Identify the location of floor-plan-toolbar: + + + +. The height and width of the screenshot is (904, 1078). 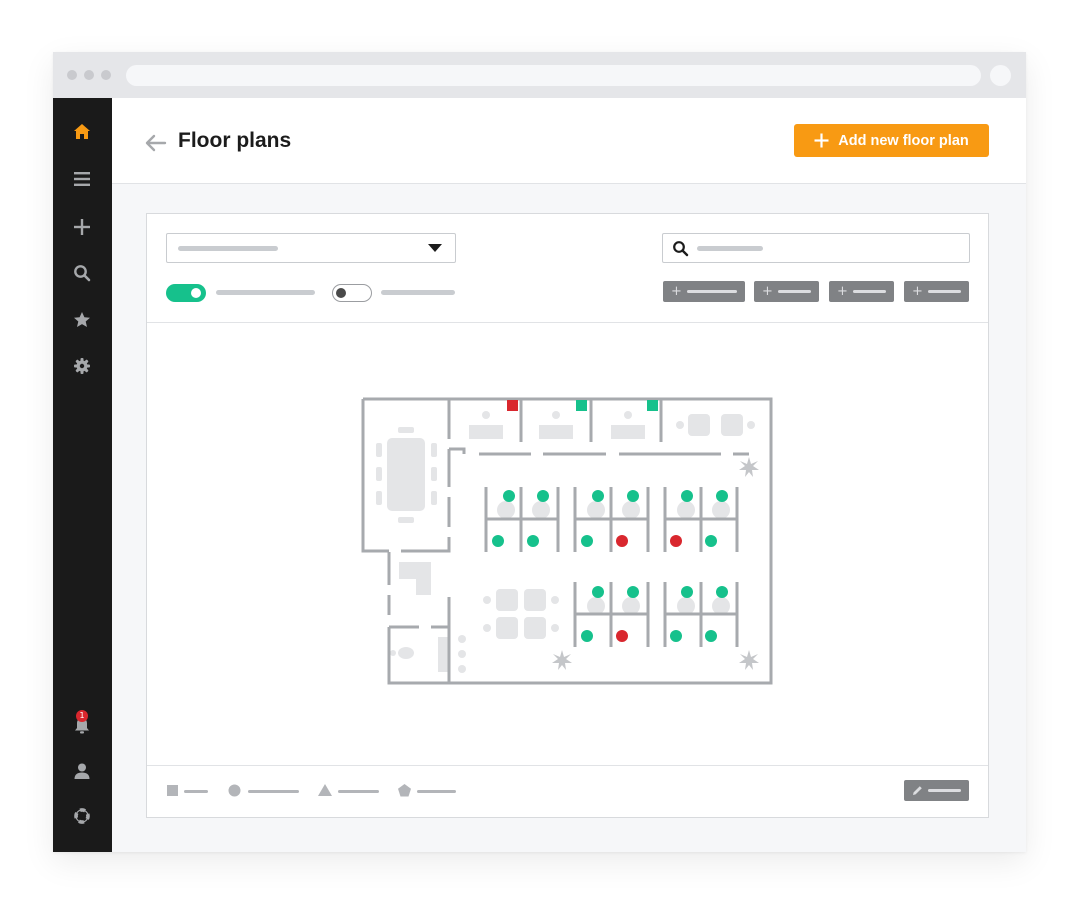
(567, 268).